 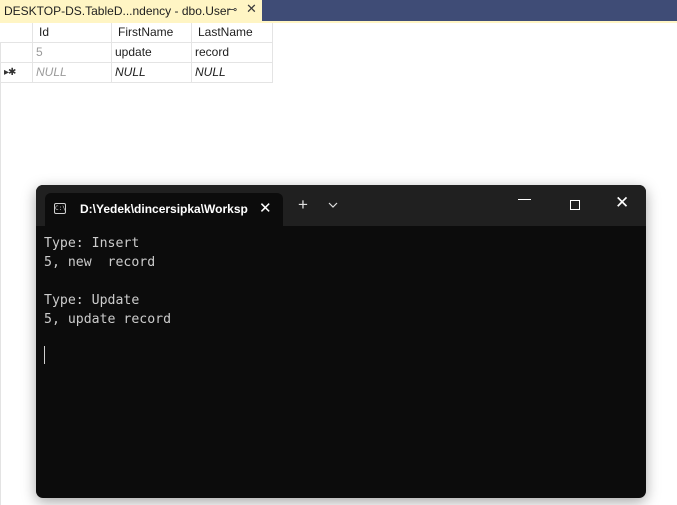 I want to click on chevron-down-icon, so click(x=333, y=205).